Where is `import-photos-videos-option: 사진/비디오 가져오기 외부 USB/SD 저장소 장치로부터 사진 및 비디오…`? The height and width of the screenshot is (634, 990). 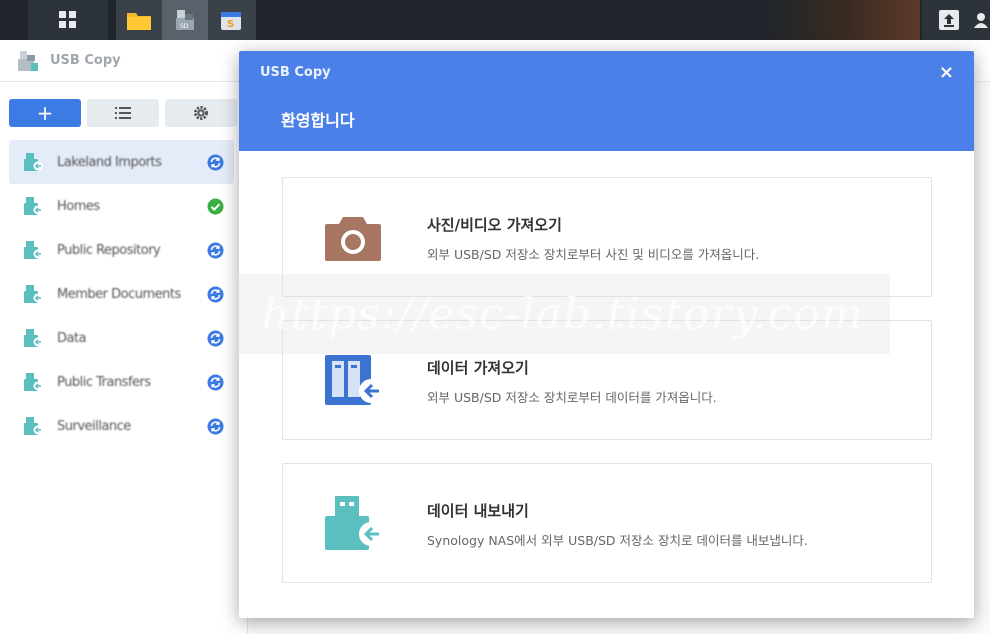
import-photos-videos-option: 사진/비디오 가져오기 외부 USB/SD 저장소 장치로부터 사진 및 비디오… is located at coordinates (607, 237).